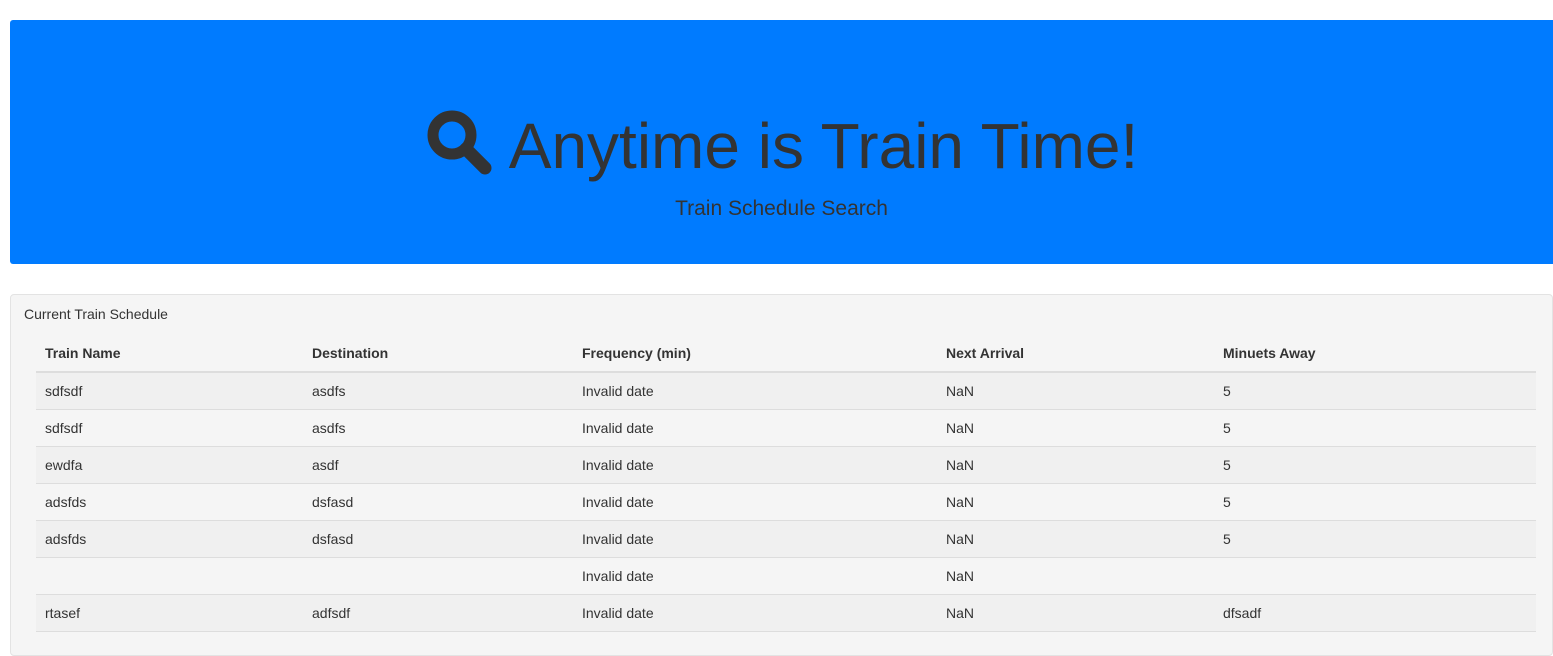  What do you see at coordinates (438, 353) in the screenshot?
I see `column-header-destination: Destination` at bounding box center [438, 353].